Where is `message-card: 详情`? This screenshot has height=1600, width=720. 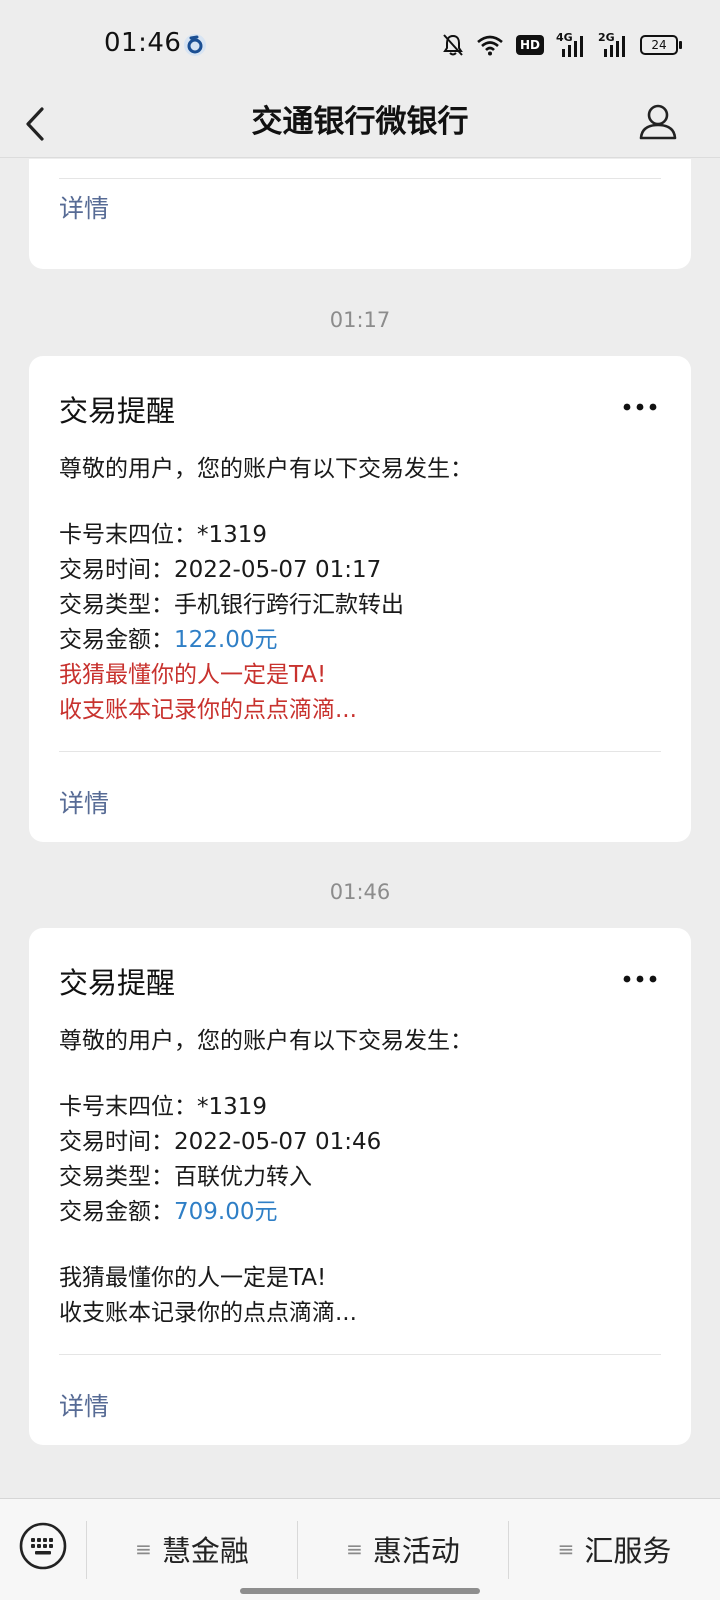 message-card: 详情 is located at coordinates (360, 214).